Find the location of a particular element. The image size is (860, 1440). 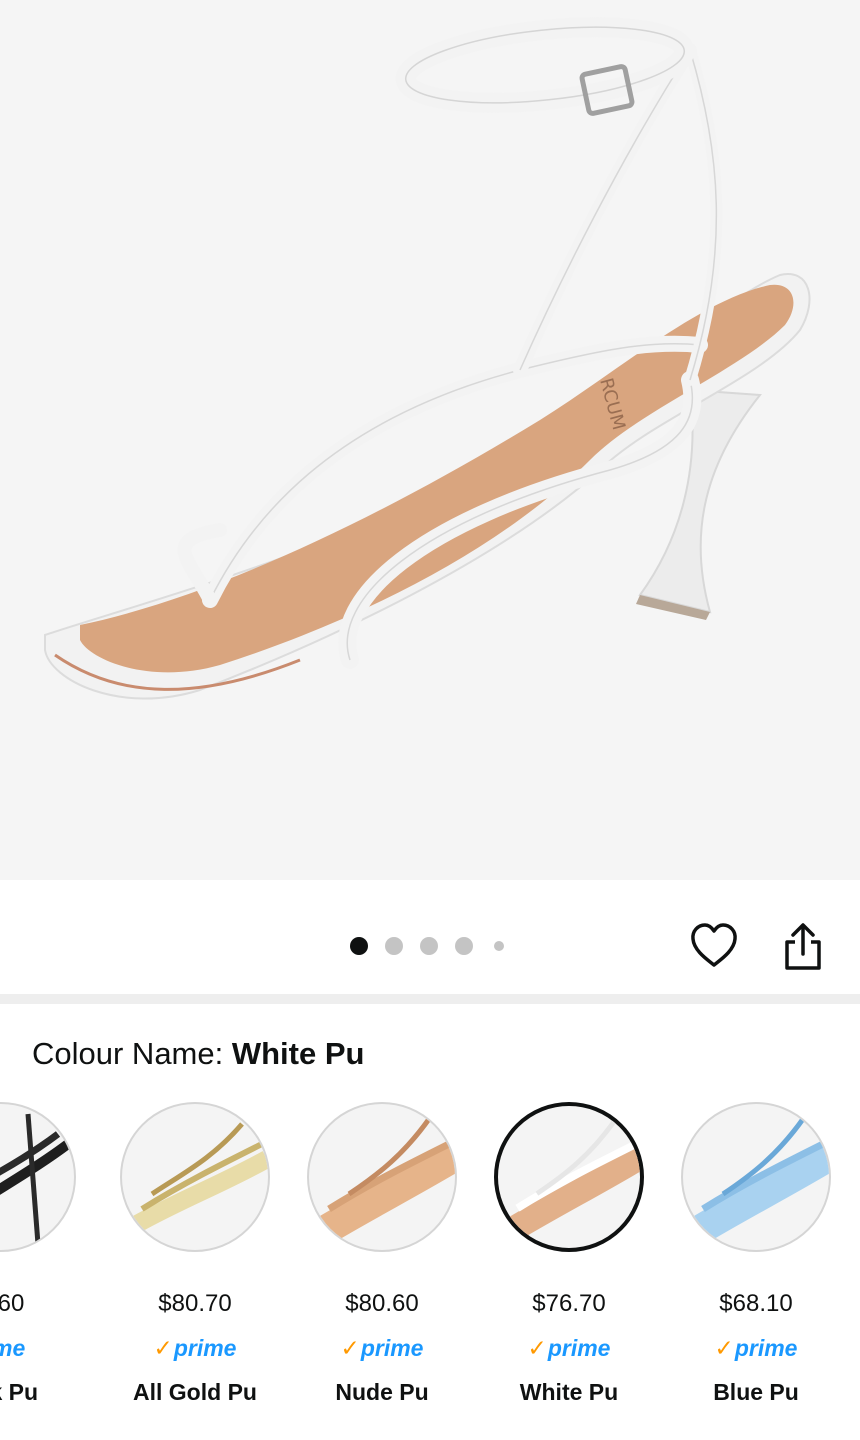

swatch-white-pu: $76.70 ✓prime White Pu is located at coordinates (566, 1260).